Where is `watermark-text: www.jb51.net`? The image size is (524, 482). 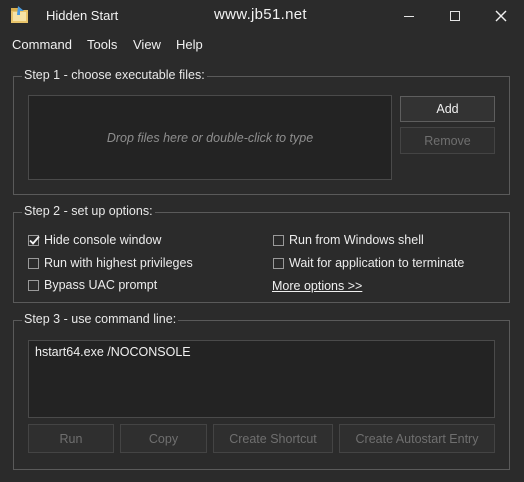
watermark-text: www.jb51.net is located at coordinates (260, 14).